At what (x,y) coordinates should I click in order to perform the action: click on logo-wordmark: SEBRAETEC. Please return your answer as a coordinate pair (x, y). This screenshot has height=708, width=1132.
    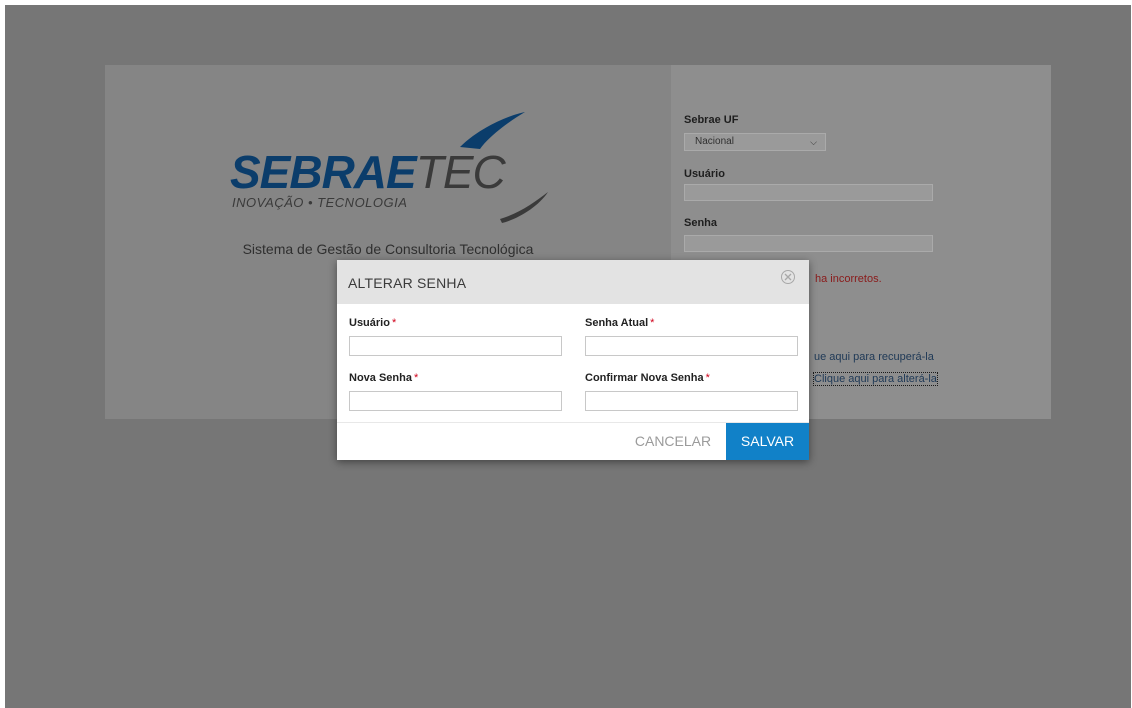
    Looking at the image, I should click on (368, 172).